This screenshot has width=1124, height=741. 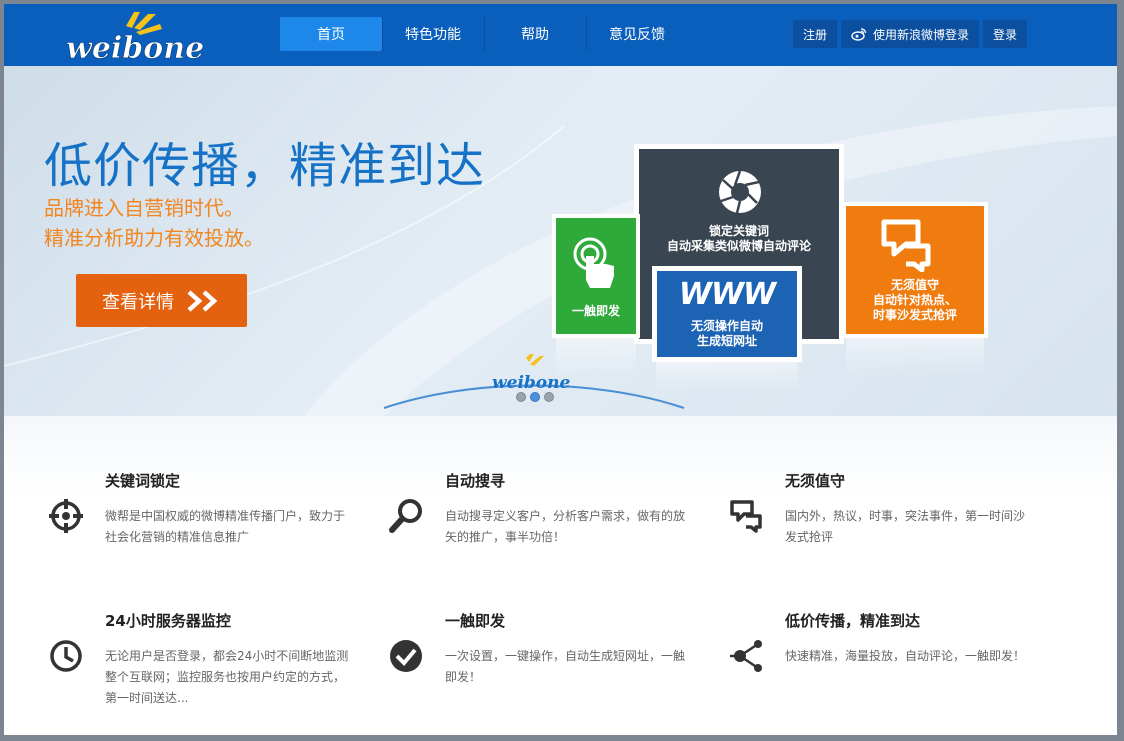 I want to click on feature-title: 低价传播，精准到达, so click(x=853, y=621).